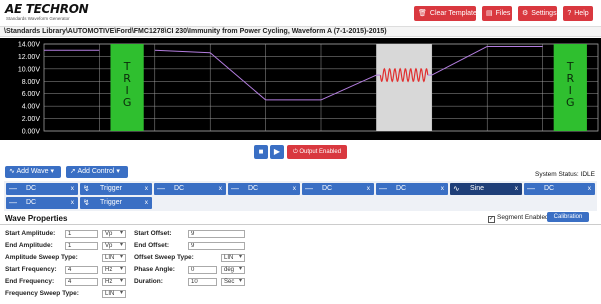 Image resolution: width=601 pixels, height=304 pixels. I want to click on logo-subtitle: Standards Waveform Generator, so click(38, 18).